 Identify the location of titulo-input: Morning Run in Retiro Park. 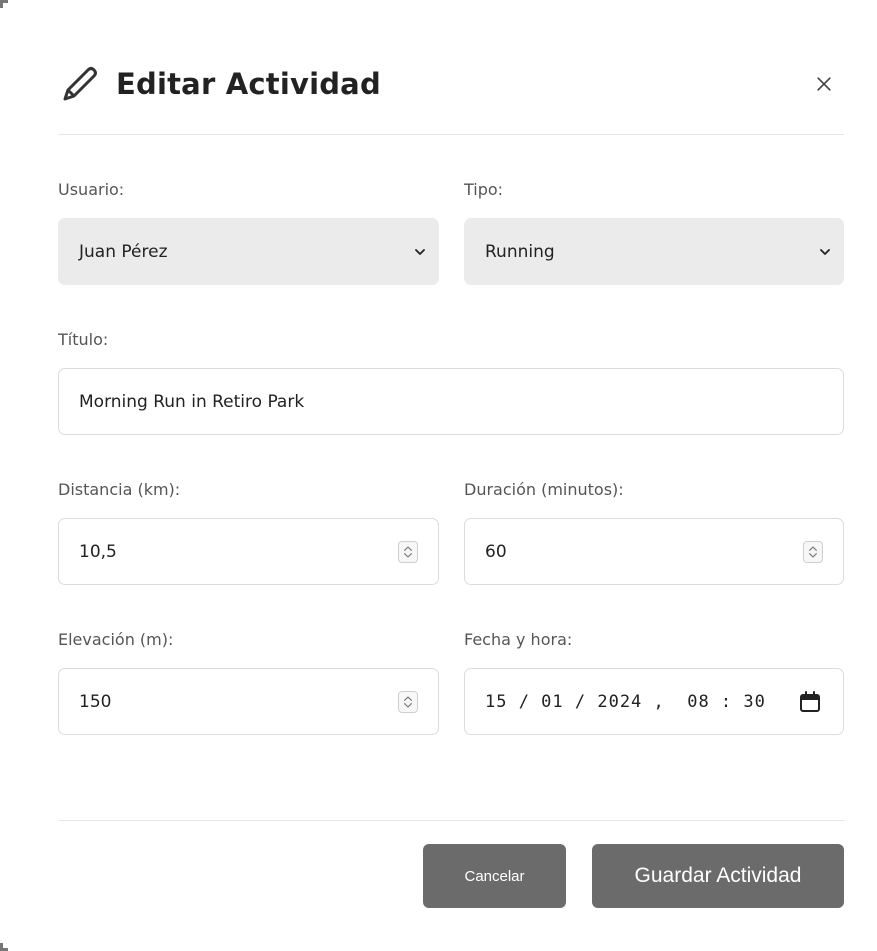
(451, 401).